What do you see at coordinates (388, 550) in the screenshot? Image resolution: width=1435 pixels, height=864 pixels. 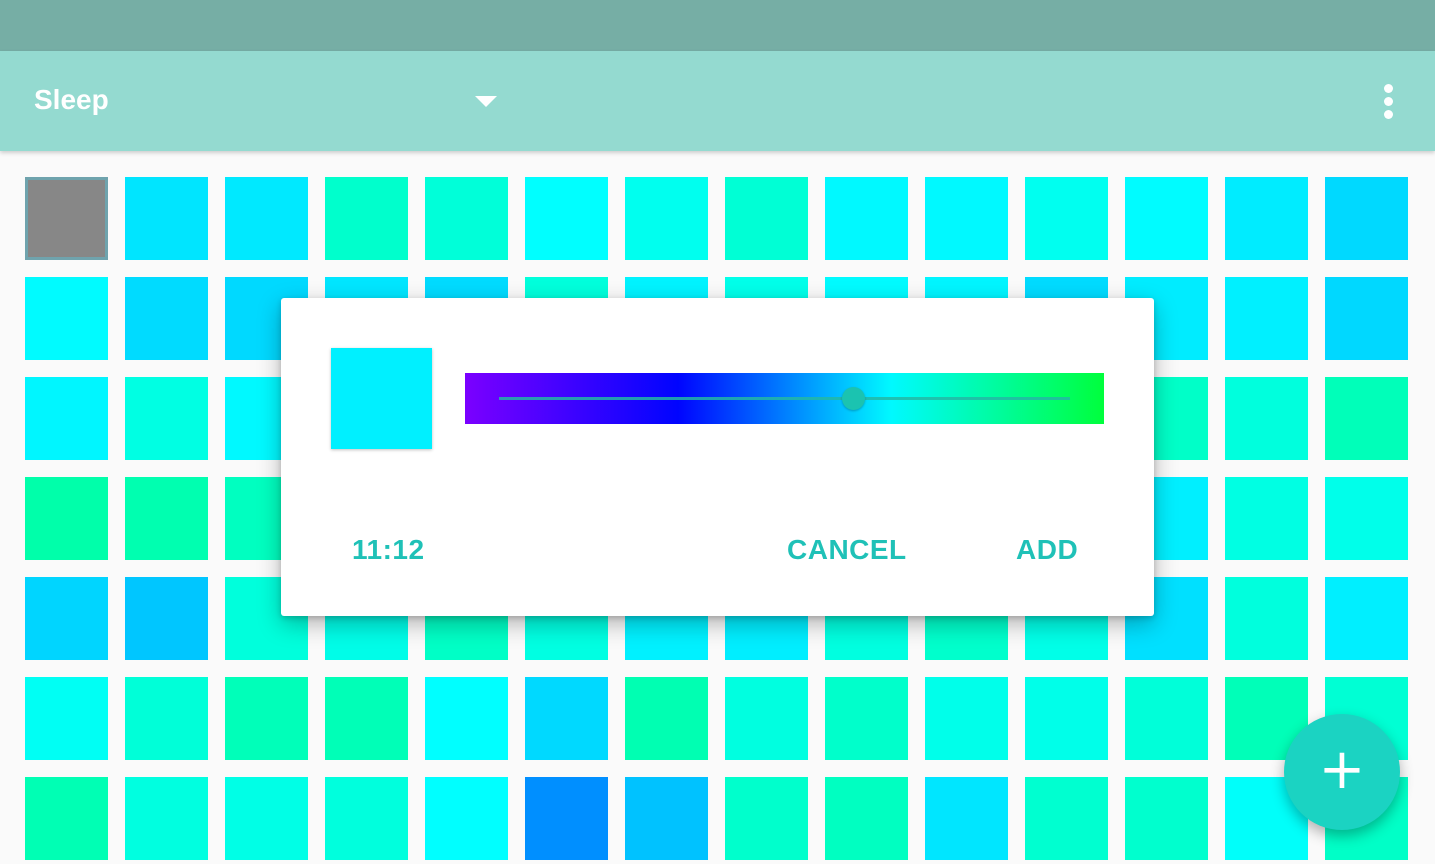 I see `time-button: 11:12` at bounding box center [388, 550].